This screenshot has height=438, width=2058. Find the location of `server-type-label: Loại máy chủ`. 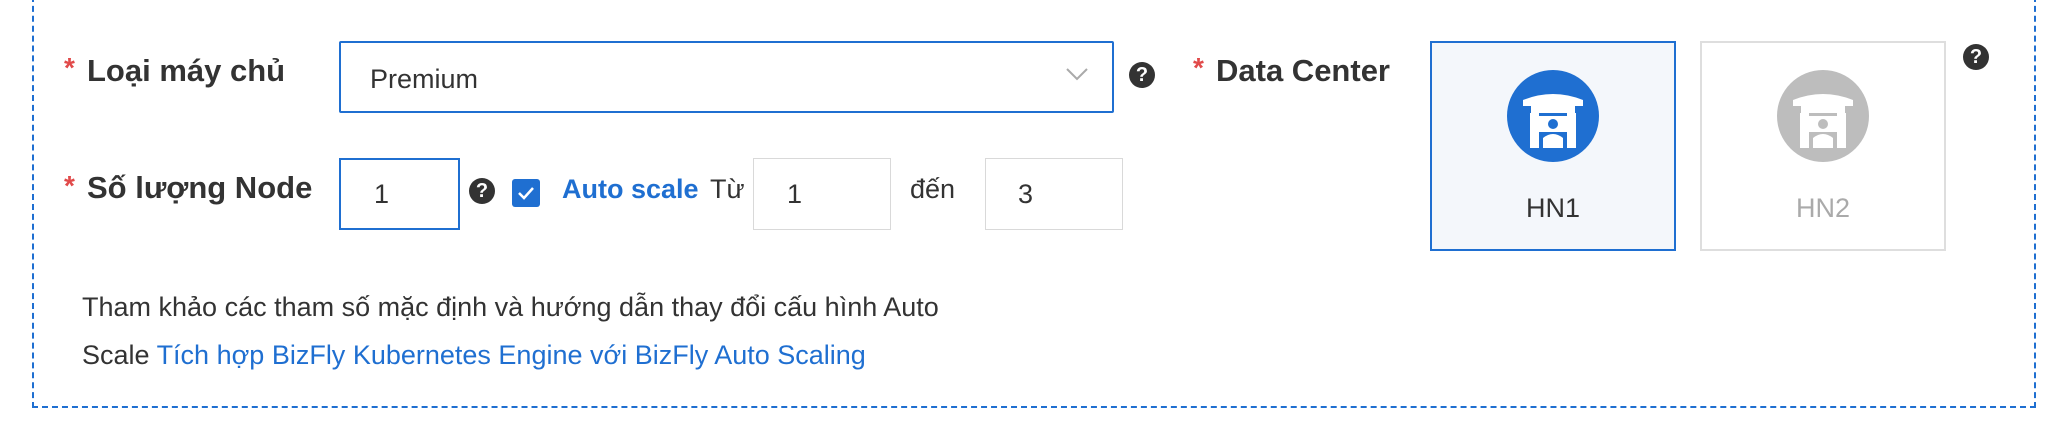

server-type-label: Loại máy chủ is located at coordinates (186, 70).